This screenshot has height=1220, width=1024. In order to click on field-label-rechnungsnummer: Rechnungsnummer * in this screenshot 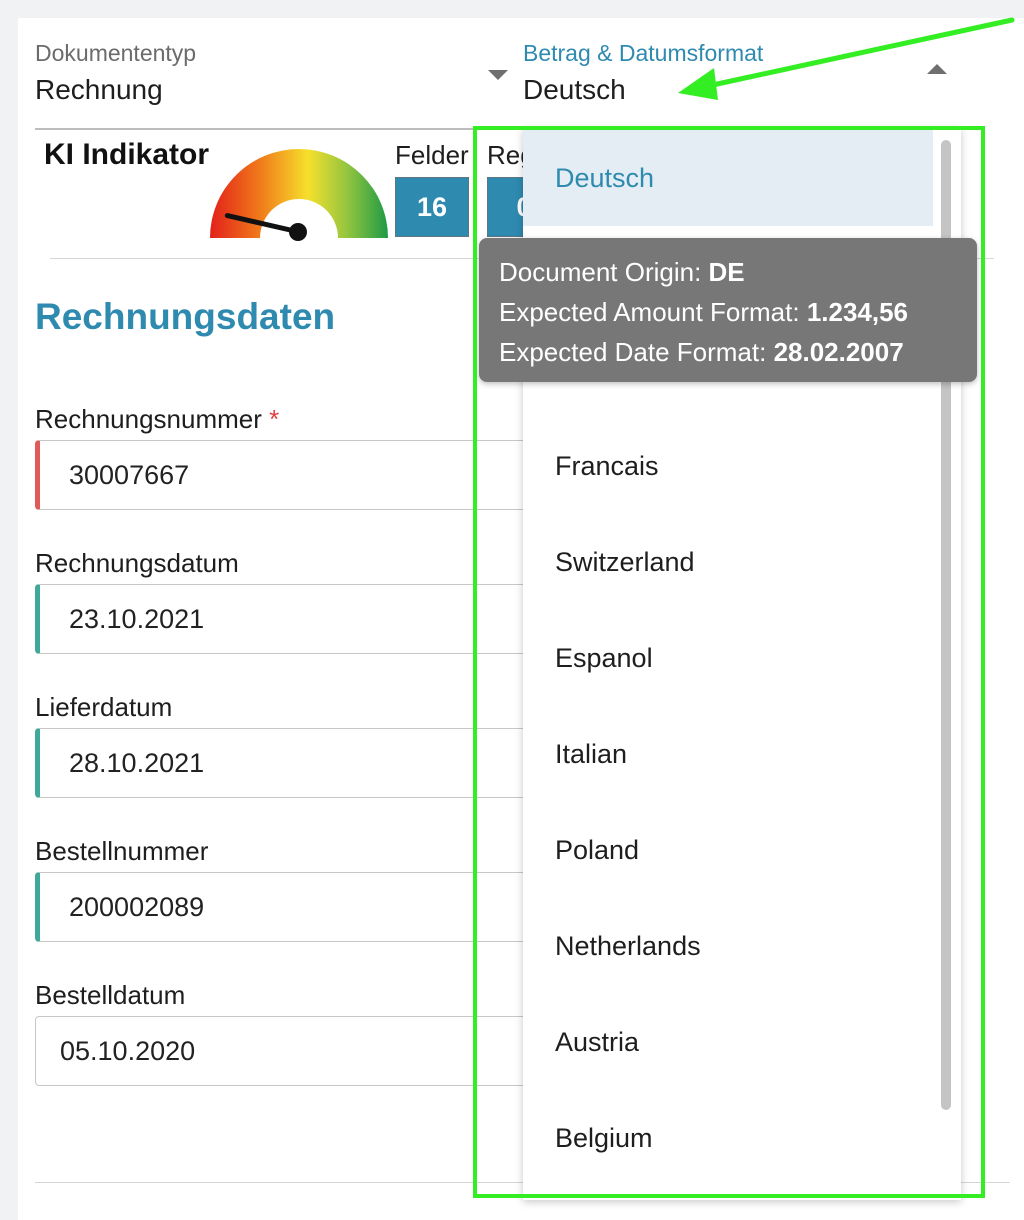, I will do `click(157, 419)`.